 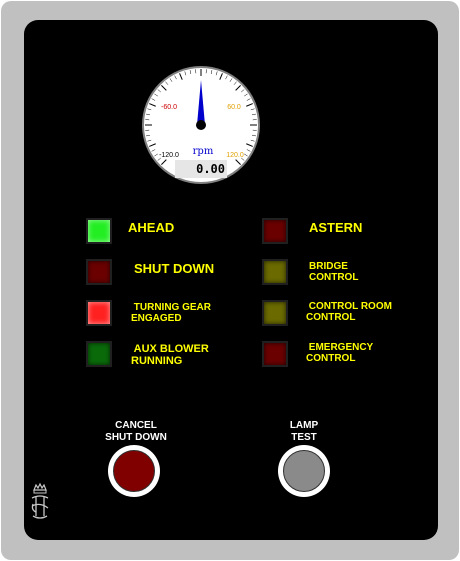 I want to click on shut-down-lamp, so click(x=99, y=272).